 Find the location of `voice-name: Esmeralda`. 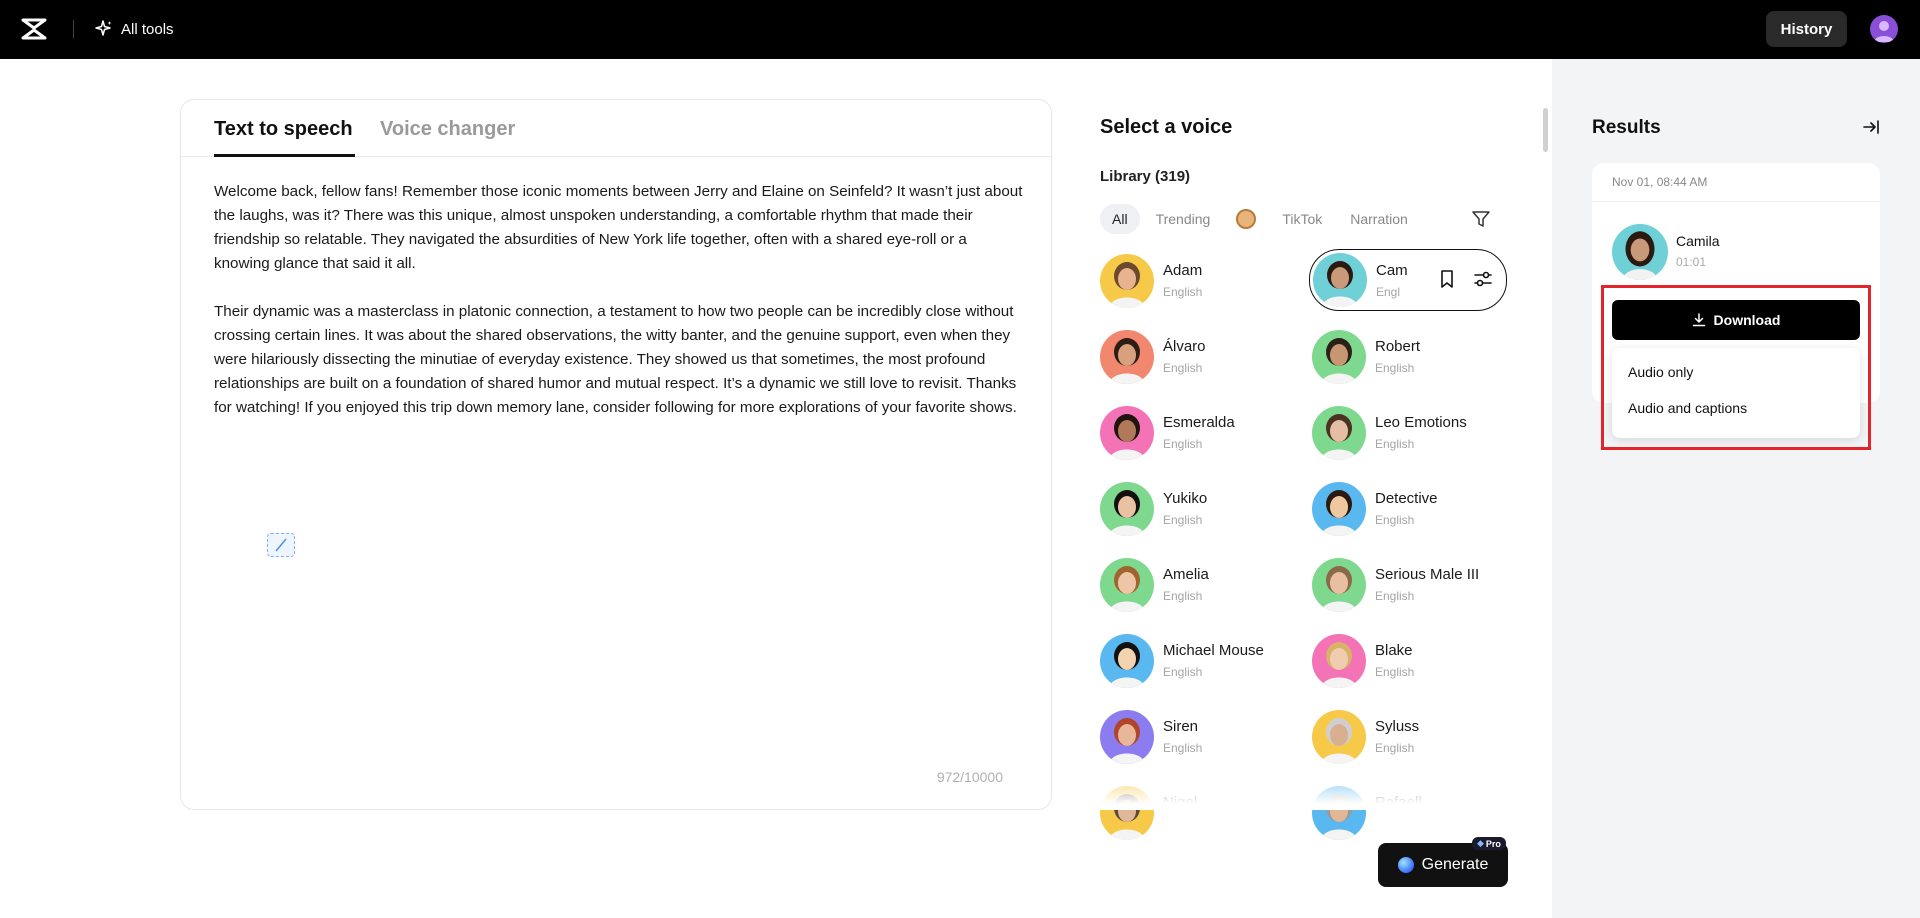

voice-name: Esmeralda is located at coordinates (1199, 422).